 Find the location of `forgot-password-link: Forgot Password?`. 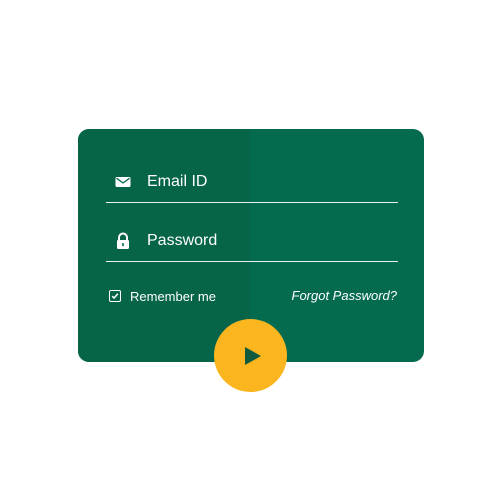

forgot-password-link: Forgot Password? is located at coordinates (345, 296).